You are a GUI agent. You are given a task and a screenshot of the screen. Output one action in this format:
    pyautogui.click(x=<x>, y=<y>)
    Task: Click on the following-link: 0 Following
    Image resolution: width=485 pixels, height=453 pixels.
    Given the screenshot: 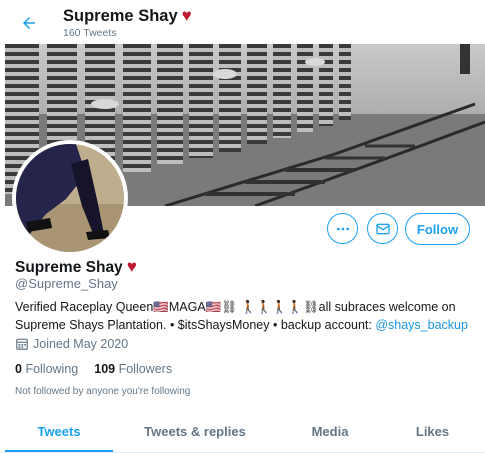 What is the action you would take?
    pyautogui.click(x=46, y=369)
    